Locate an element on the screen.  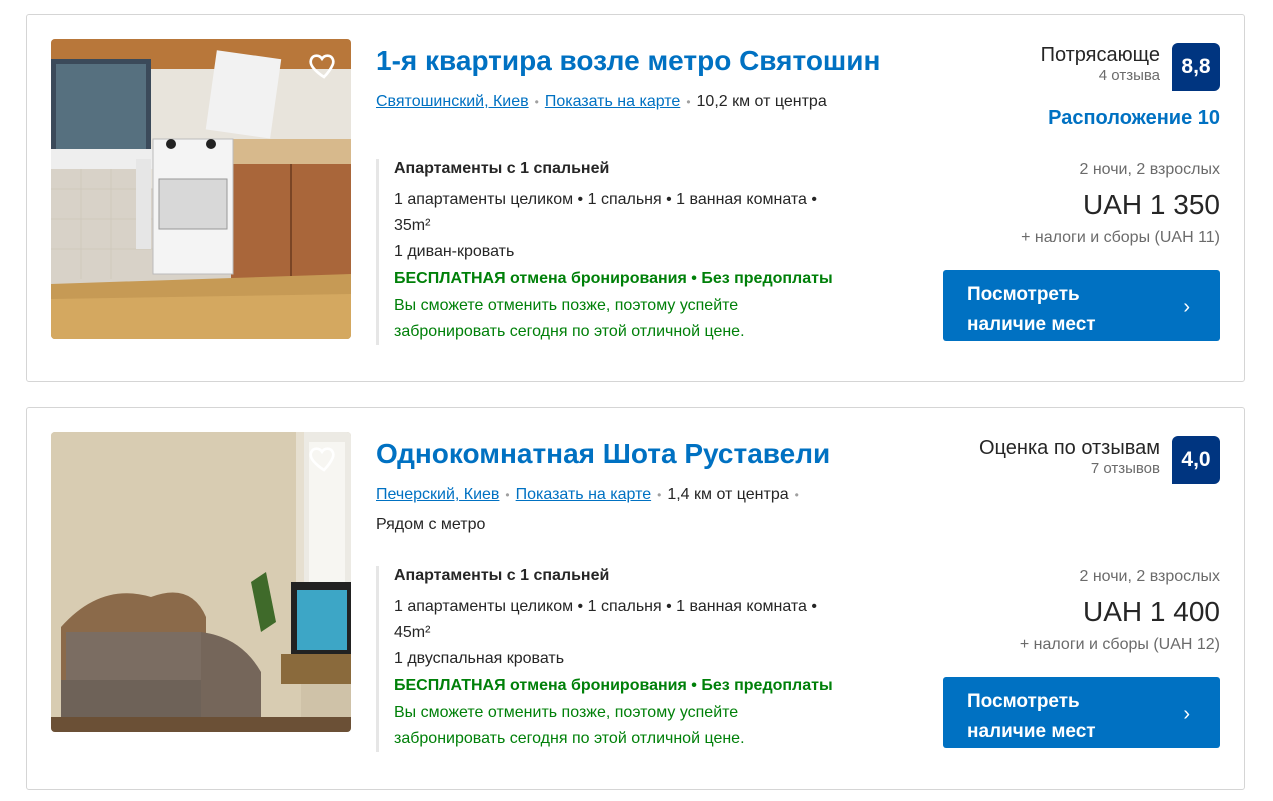
bed-type: 1 диван-кровать is located at coordinates (454, 251).